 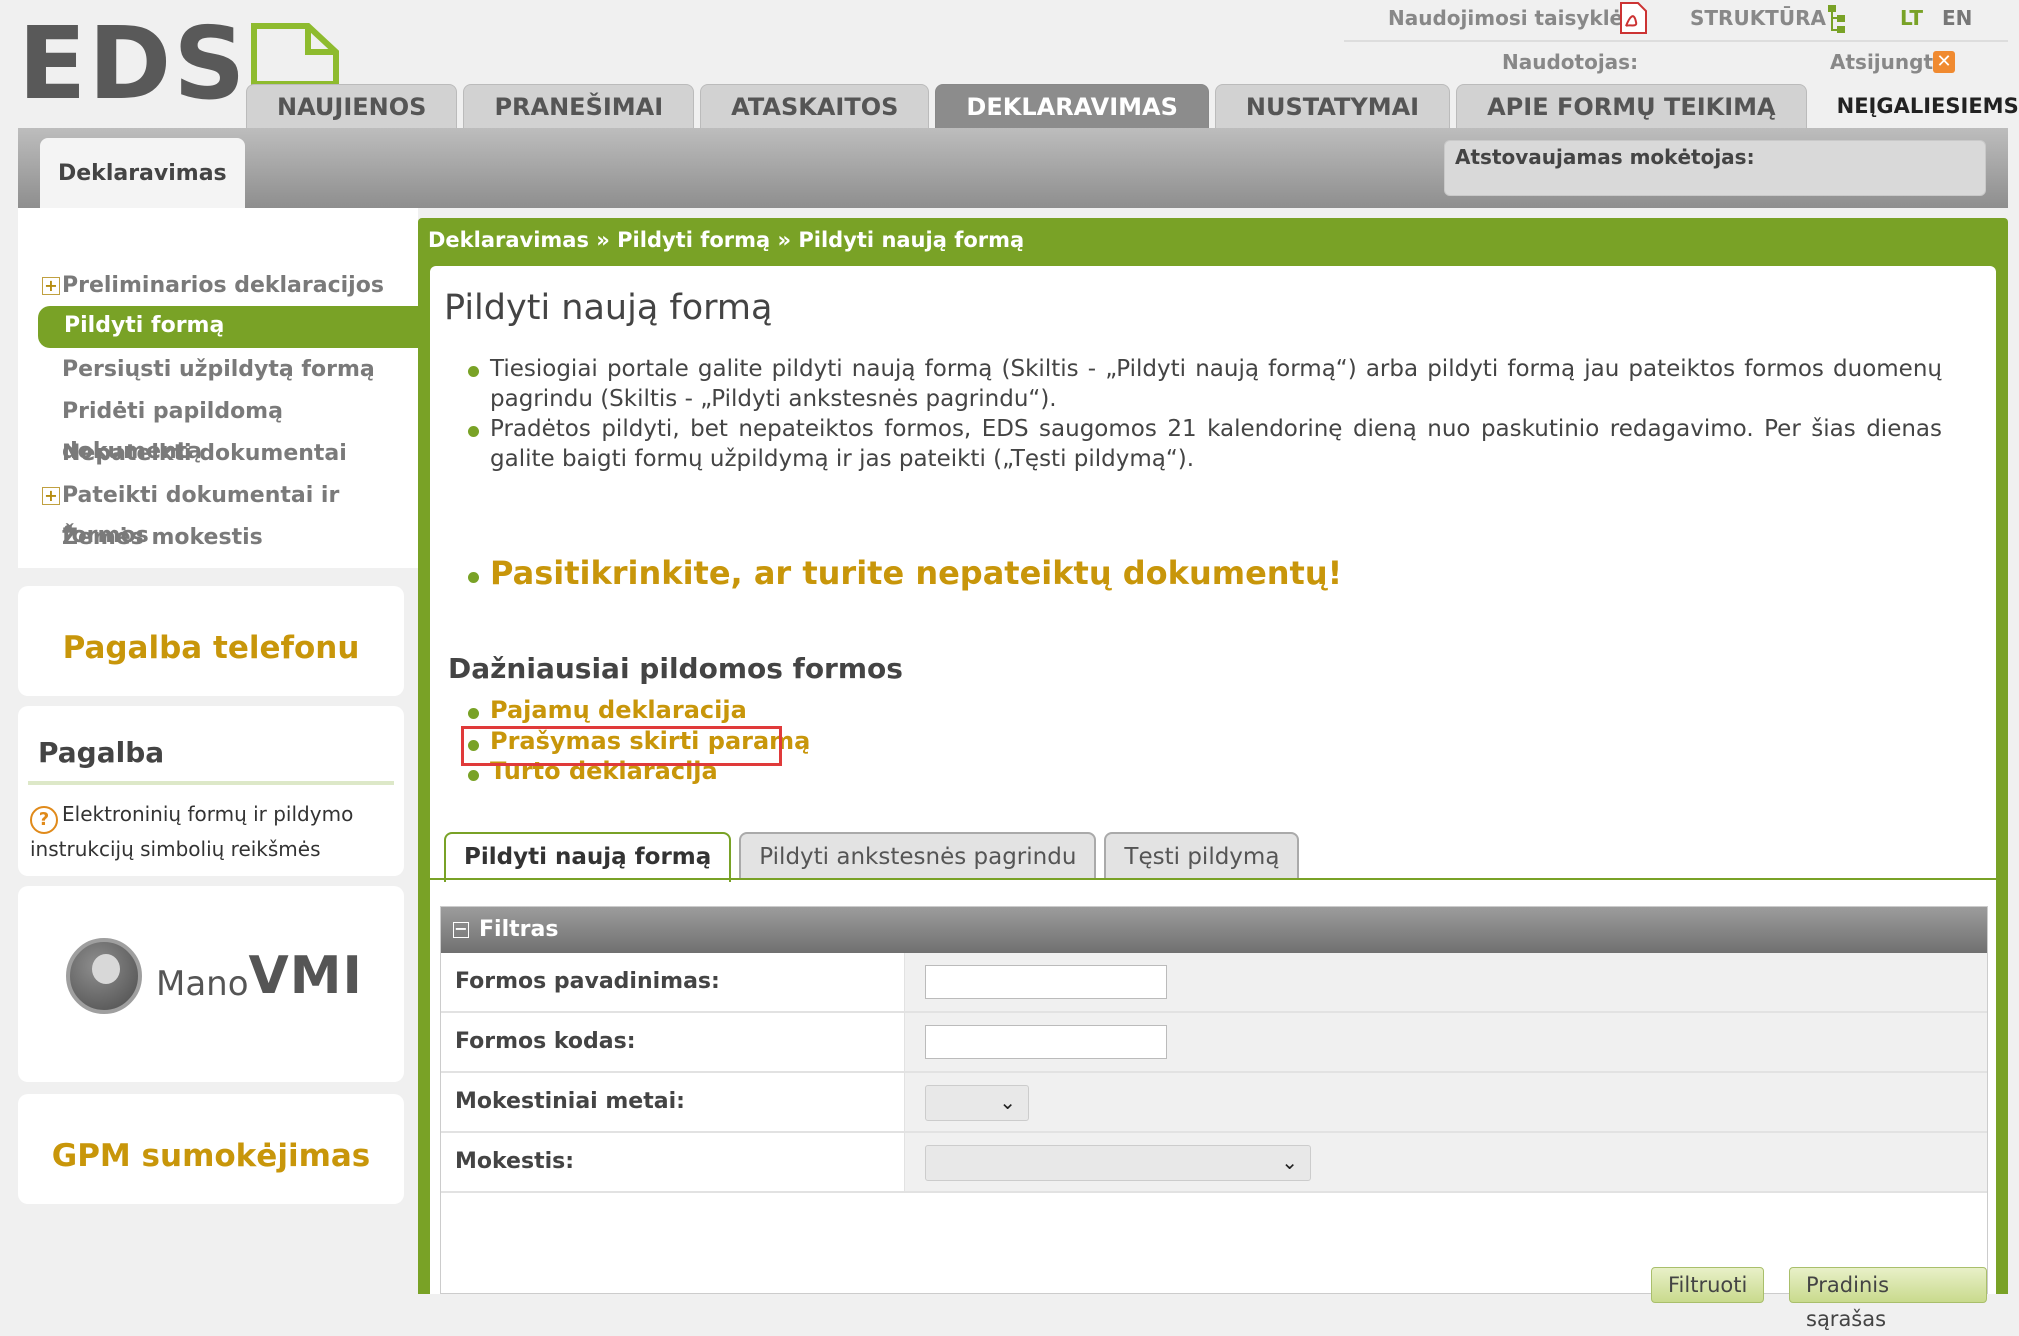 I want to click on lang-en: EN, so click(x=1957, y=20).